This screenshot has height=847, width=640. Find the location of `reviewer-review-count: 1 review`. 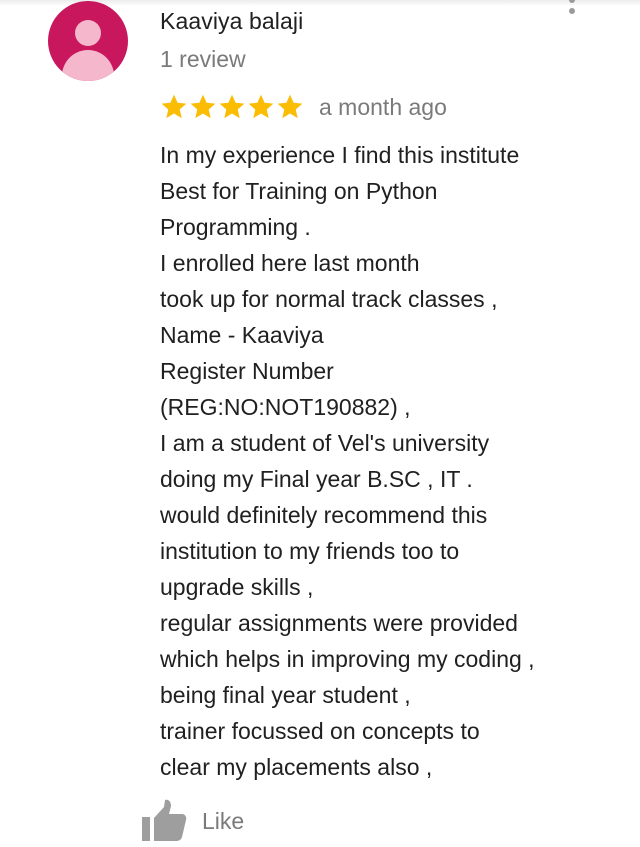

reviewer-review-count: 1 review is located at coordinates (203, 59).